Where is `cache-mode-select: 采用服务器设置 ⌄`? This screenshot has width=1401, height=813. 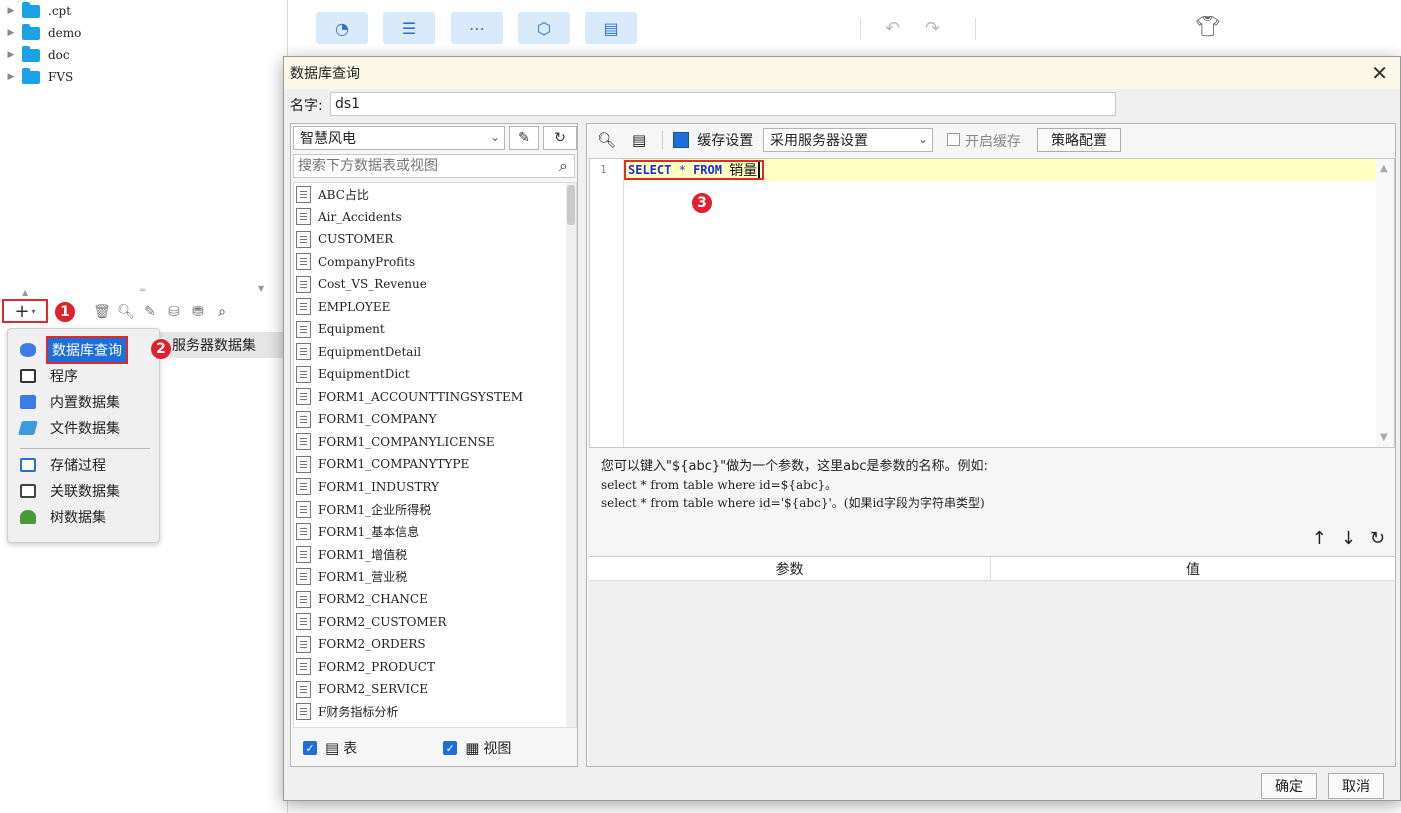
cache-mode-select: 采用服务器设置 ⌄ is located at coordinates (848, 140).